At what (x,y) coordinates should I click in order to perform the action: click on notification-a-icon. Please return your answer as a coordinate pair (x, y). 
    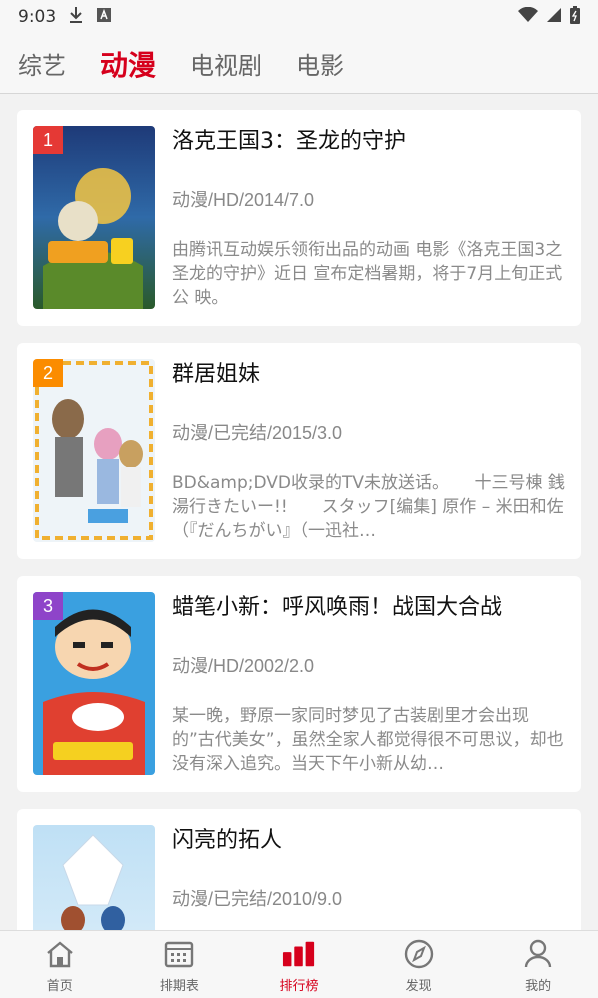
    Looking at the image, I should click on (104, 17).